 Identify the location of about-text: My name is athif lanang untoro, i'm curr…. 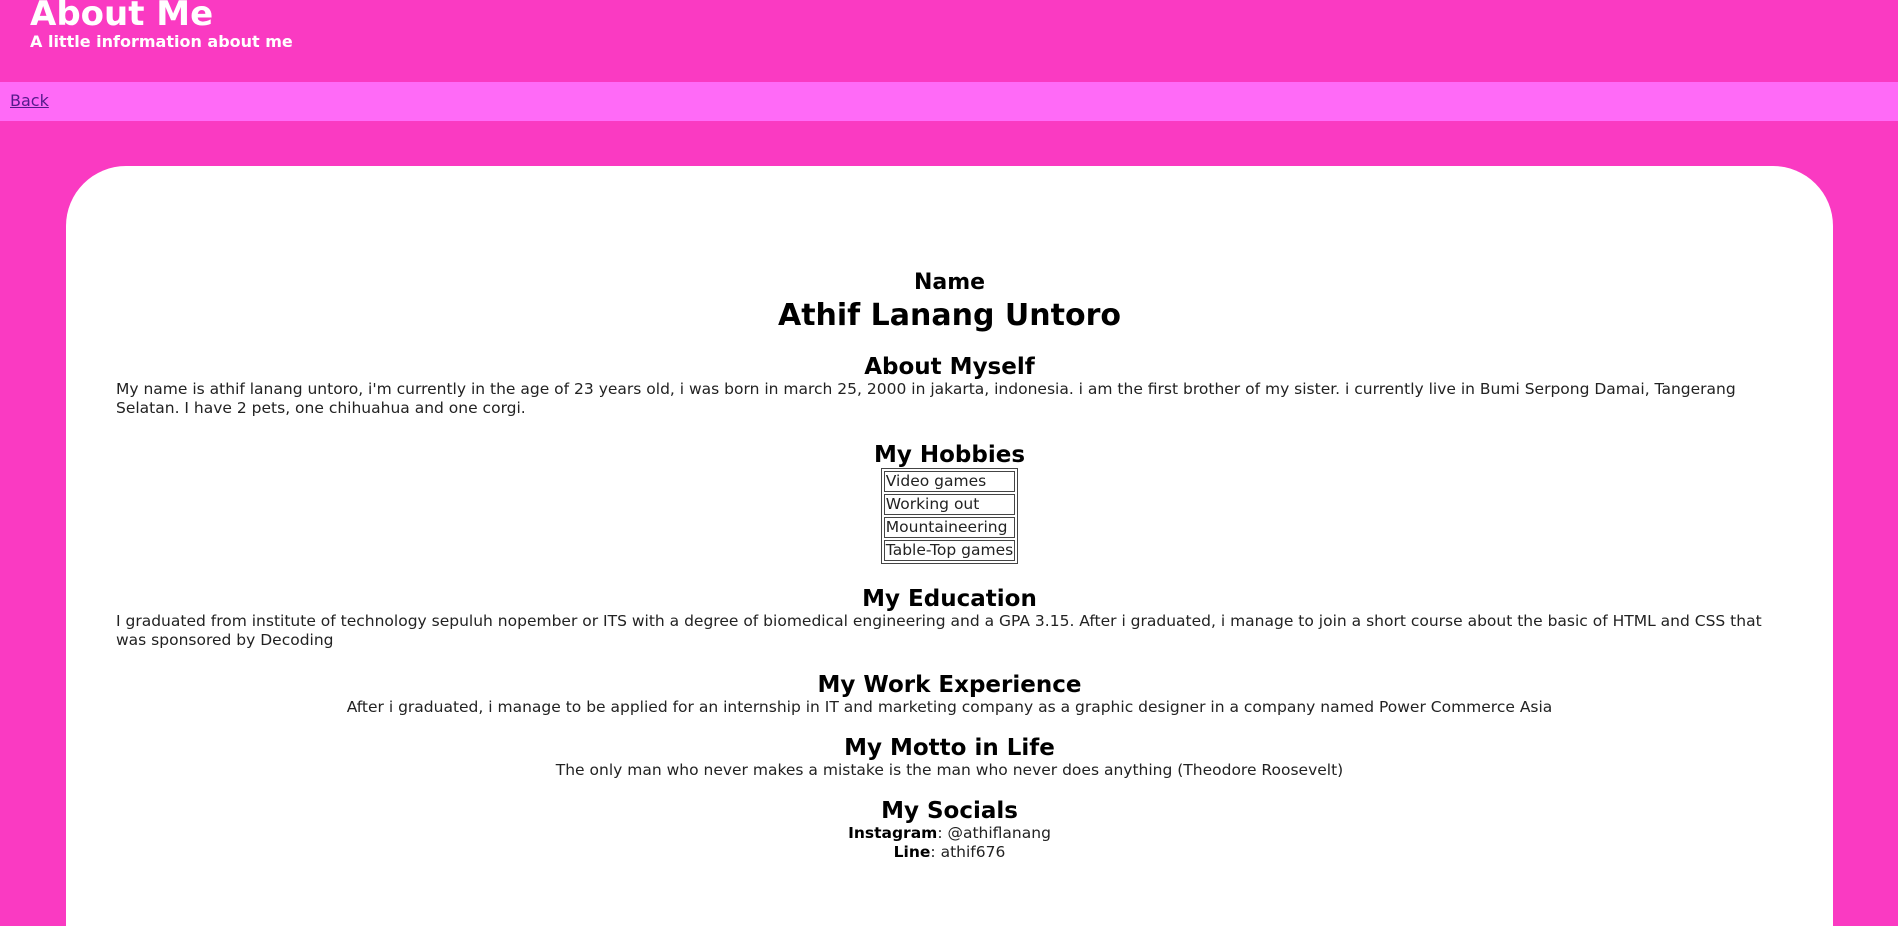
(926, 398).